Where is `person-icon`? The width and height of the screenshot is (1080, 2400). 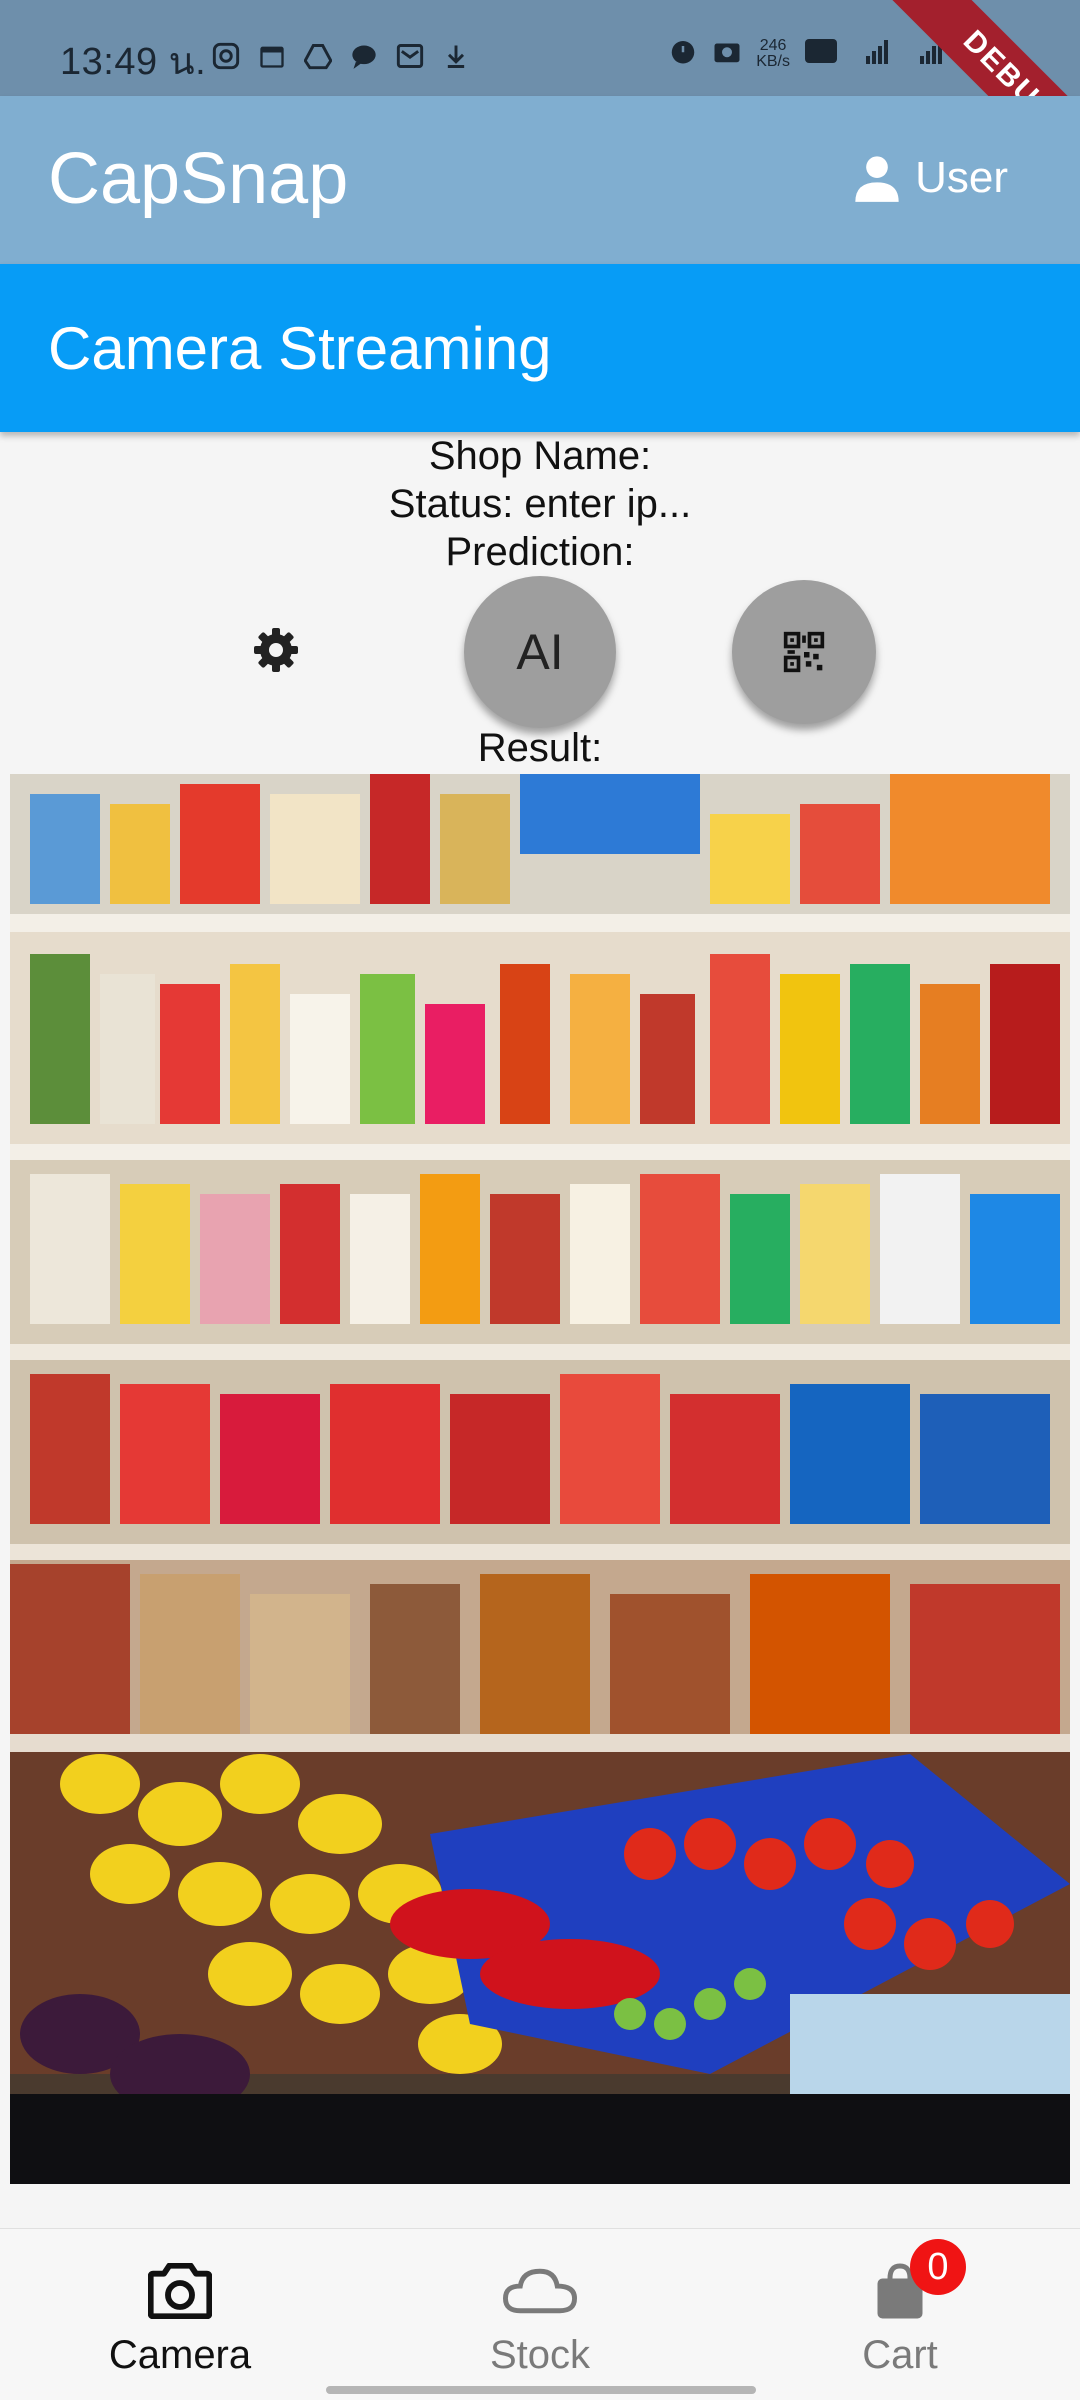 person-icon is located at coordinates (877, 178).